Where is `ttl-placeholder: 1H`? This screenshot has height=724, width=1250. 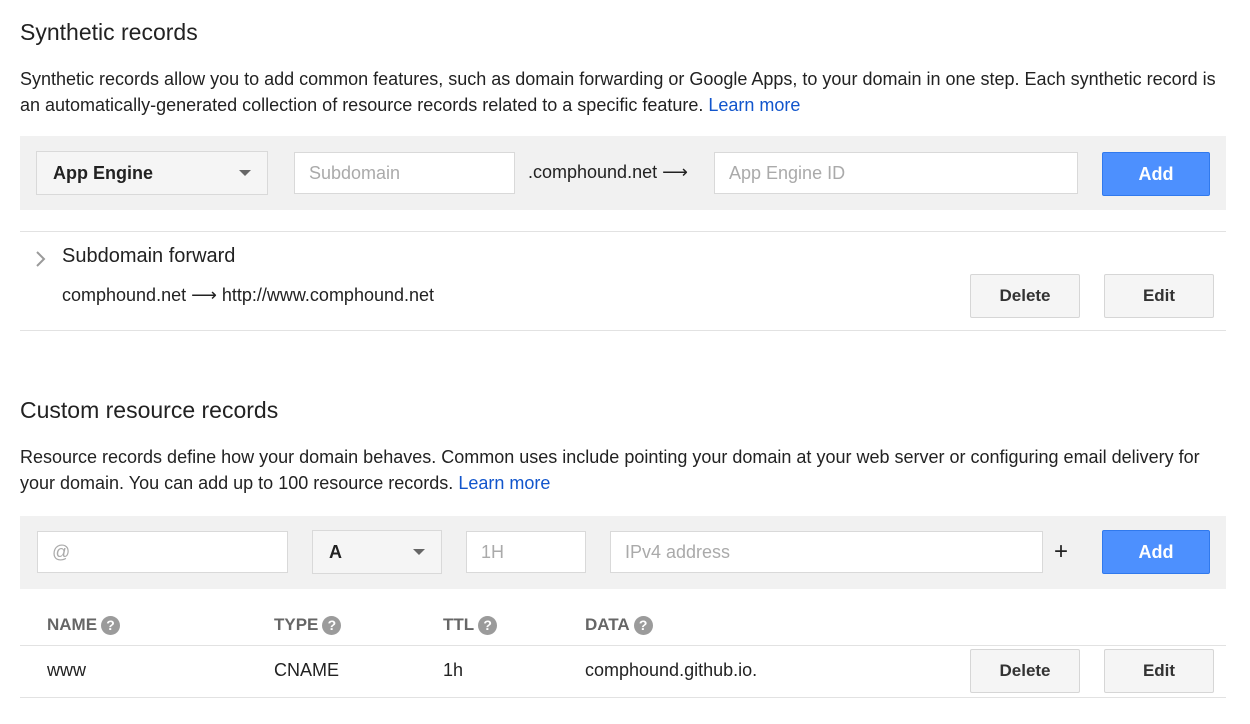
ttl-placeholder: 1H is located at coordinates (493, 551).